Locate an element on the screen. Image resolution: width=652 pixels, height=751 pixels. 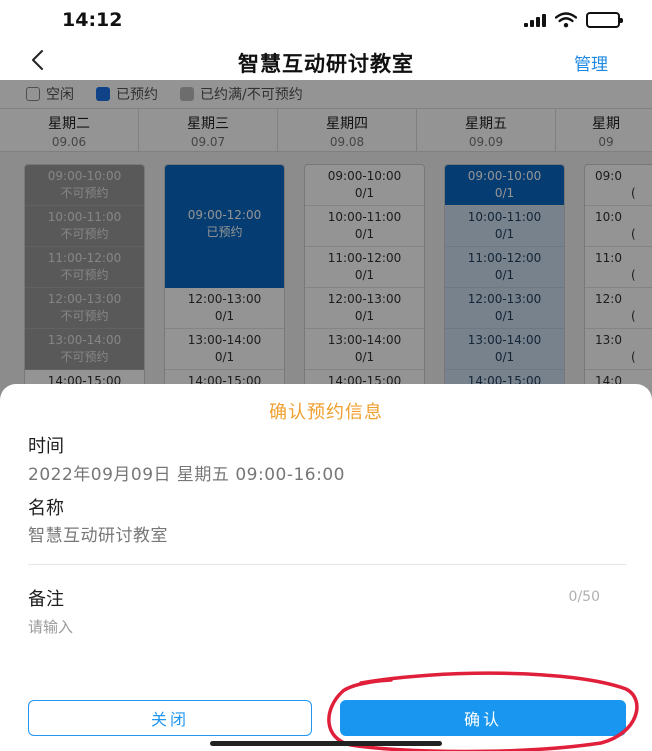
status-time: 14:12 is located at coordinates (92, 20).